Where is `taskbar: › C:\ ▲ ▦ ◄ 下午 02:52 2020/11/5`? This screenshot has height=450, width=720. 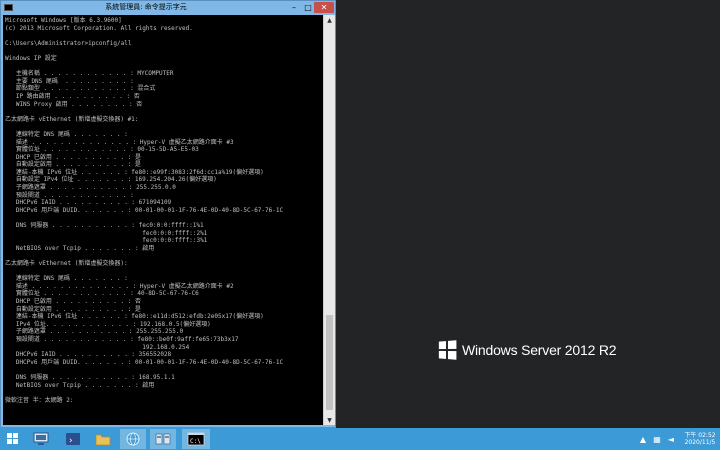 taskbar: › C:\ ▲ ▦ ◄ 下午 02:52 2020/11/5 is located at coordinates (360, 439).